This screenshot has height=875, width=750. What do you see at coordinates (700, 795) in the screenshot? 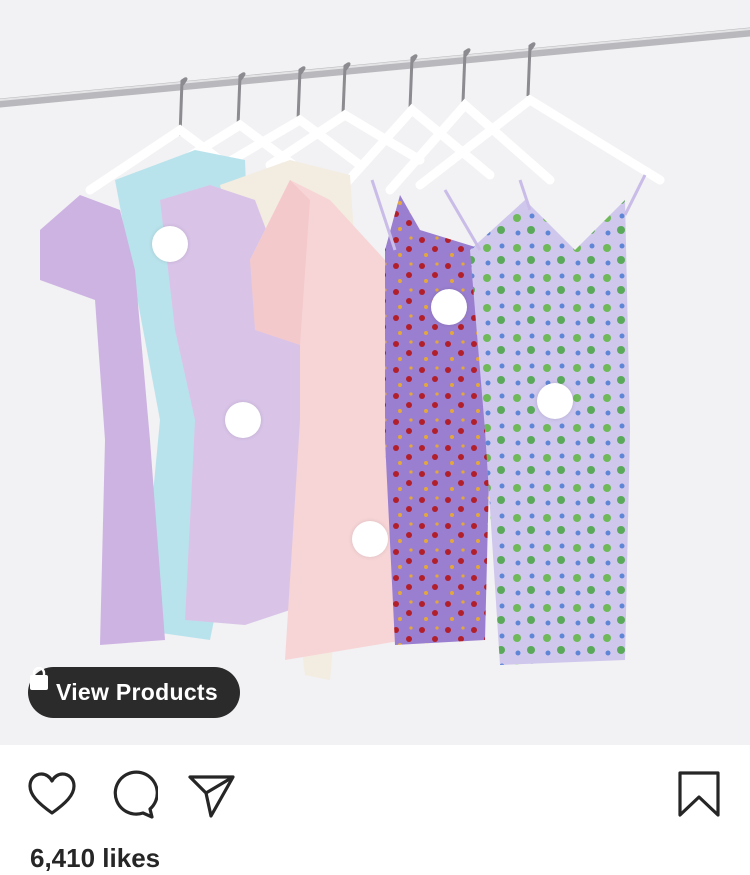
I see `bookmark-icon` at bounding box center [700, 795].